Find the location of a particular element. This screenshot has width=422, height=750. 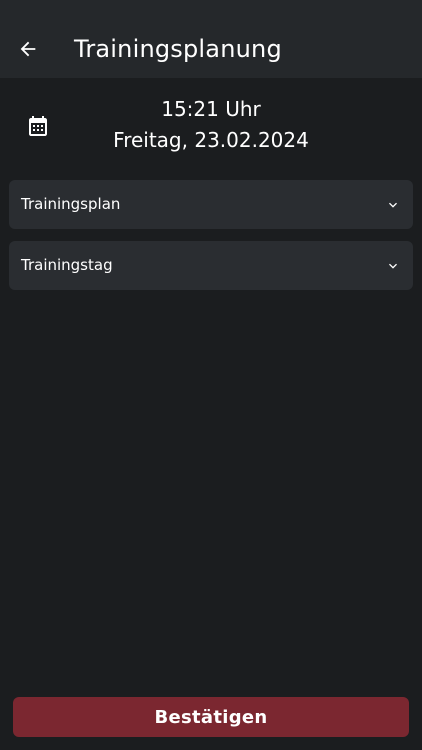

dropdown-label: Trainingstag is located at coordinates (67, 265).